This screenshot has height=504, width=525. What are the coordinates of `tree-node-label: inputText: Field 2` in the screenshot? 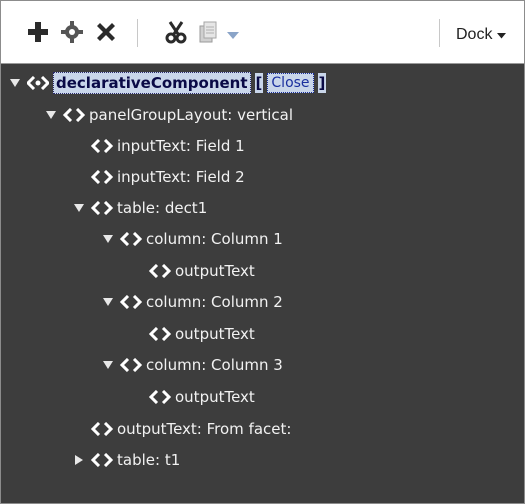 It's located at (181, 177).